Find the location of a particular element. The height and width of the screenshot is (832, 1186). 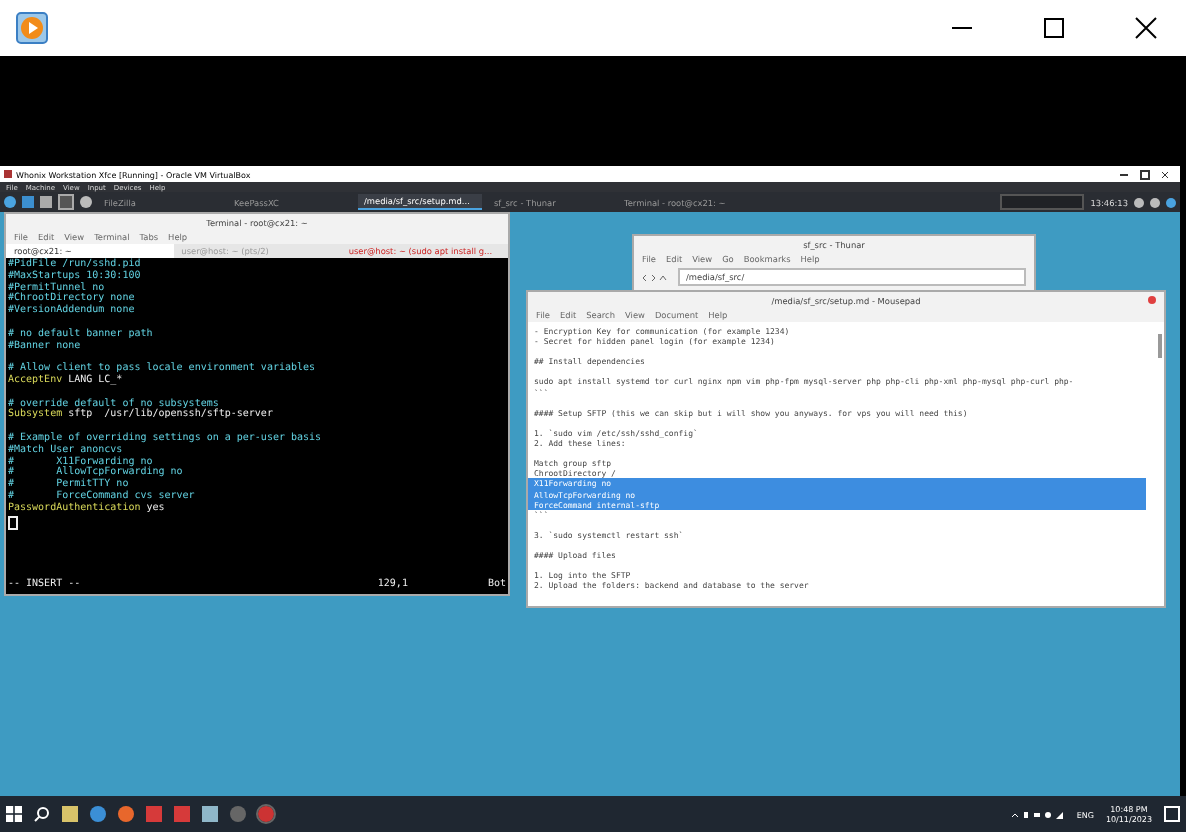

scrollbar is located at coordinates (1160, 346).